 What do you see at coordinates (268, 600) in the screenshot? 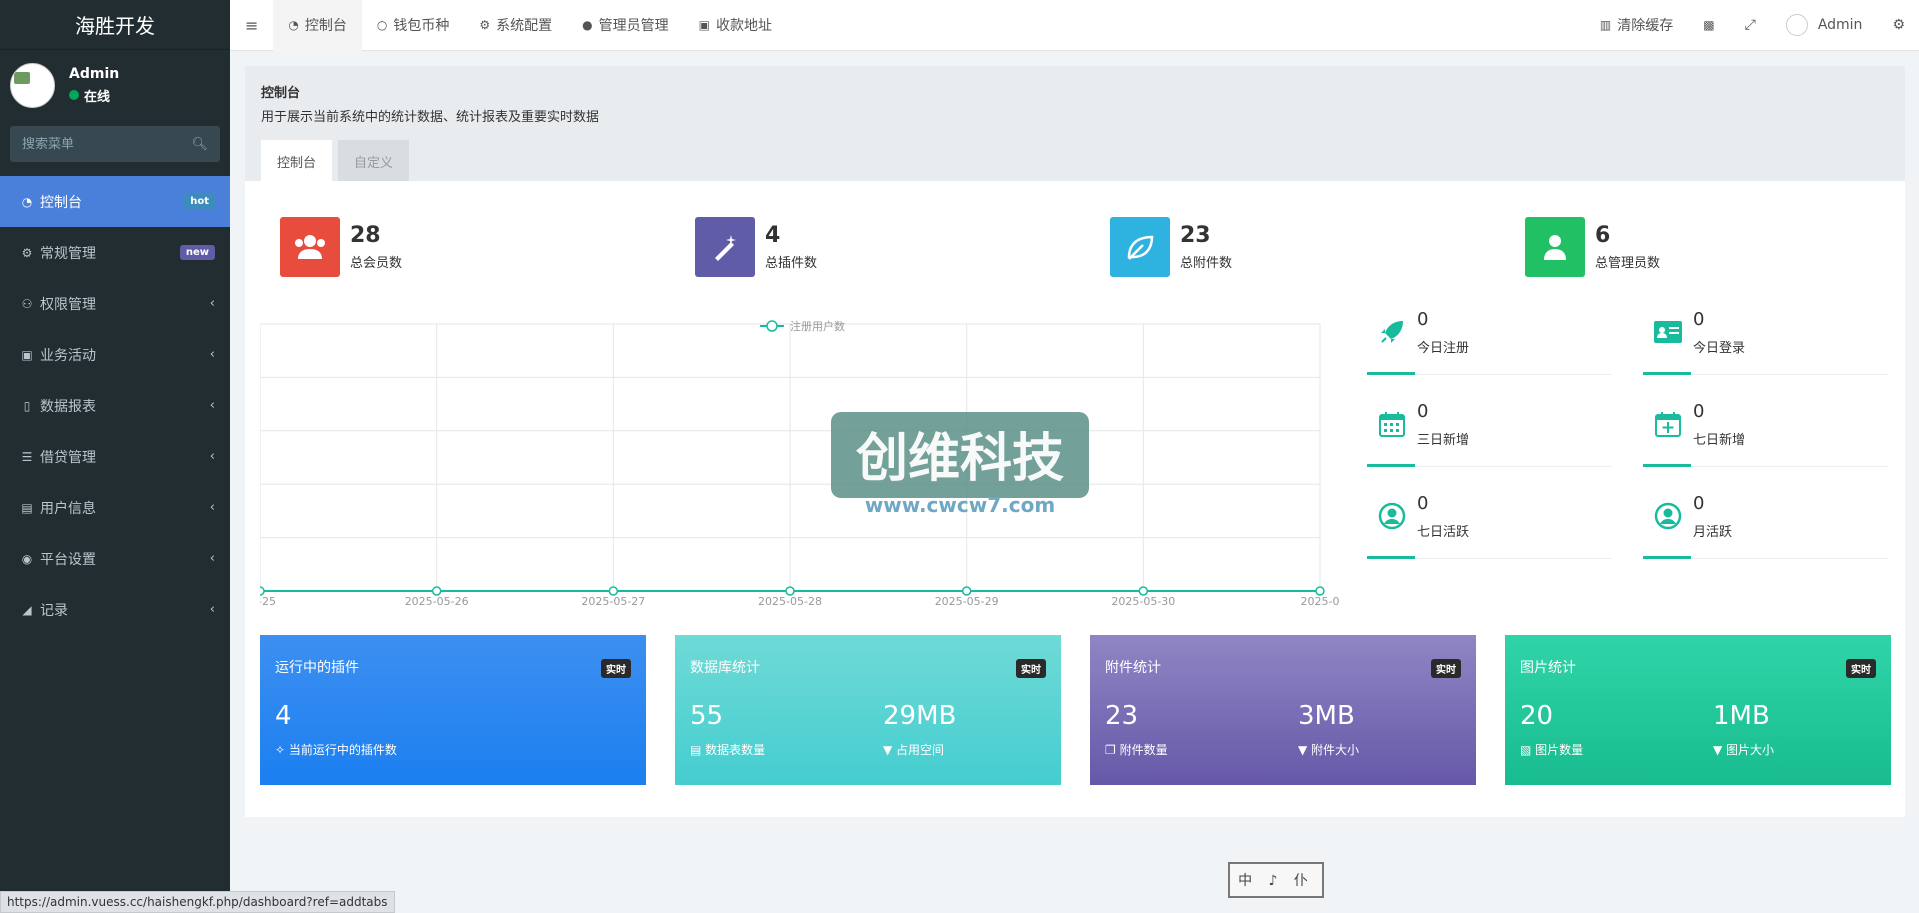
I see `chart-tick-label: 05-25` at bounding box center [268, 600].